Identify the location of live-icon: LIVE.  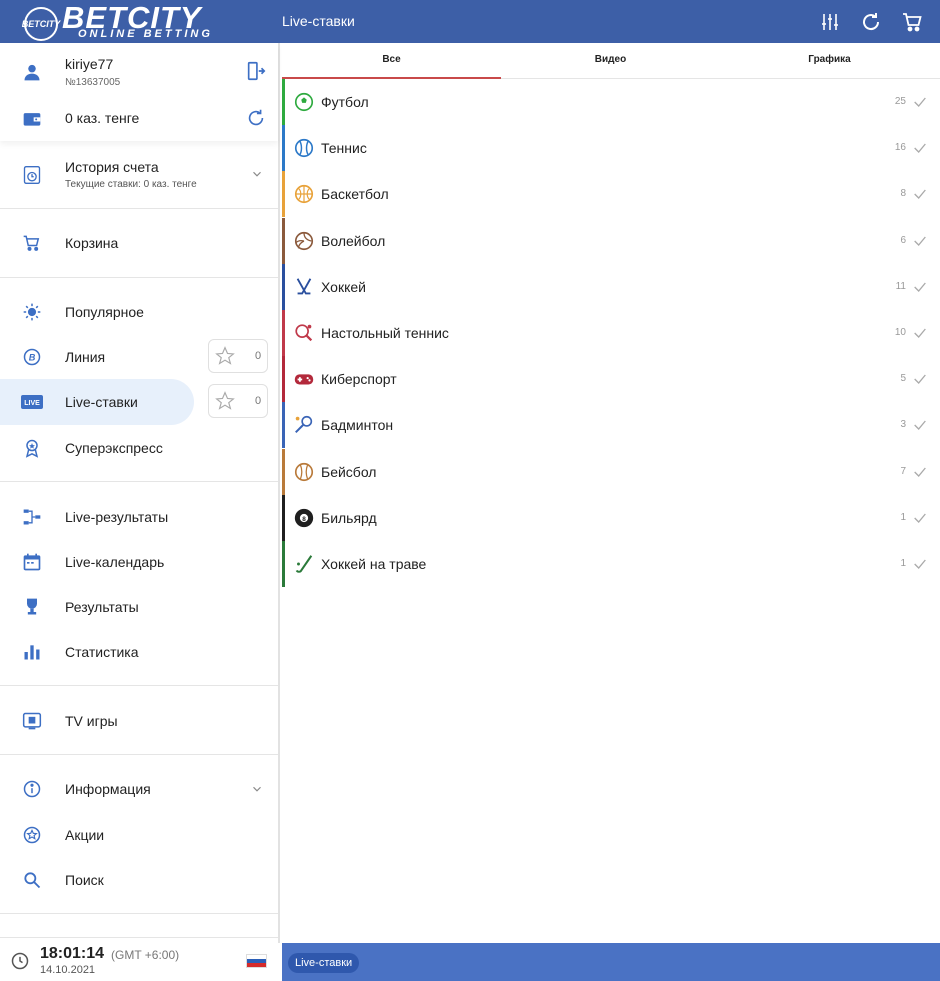
(32, 402).